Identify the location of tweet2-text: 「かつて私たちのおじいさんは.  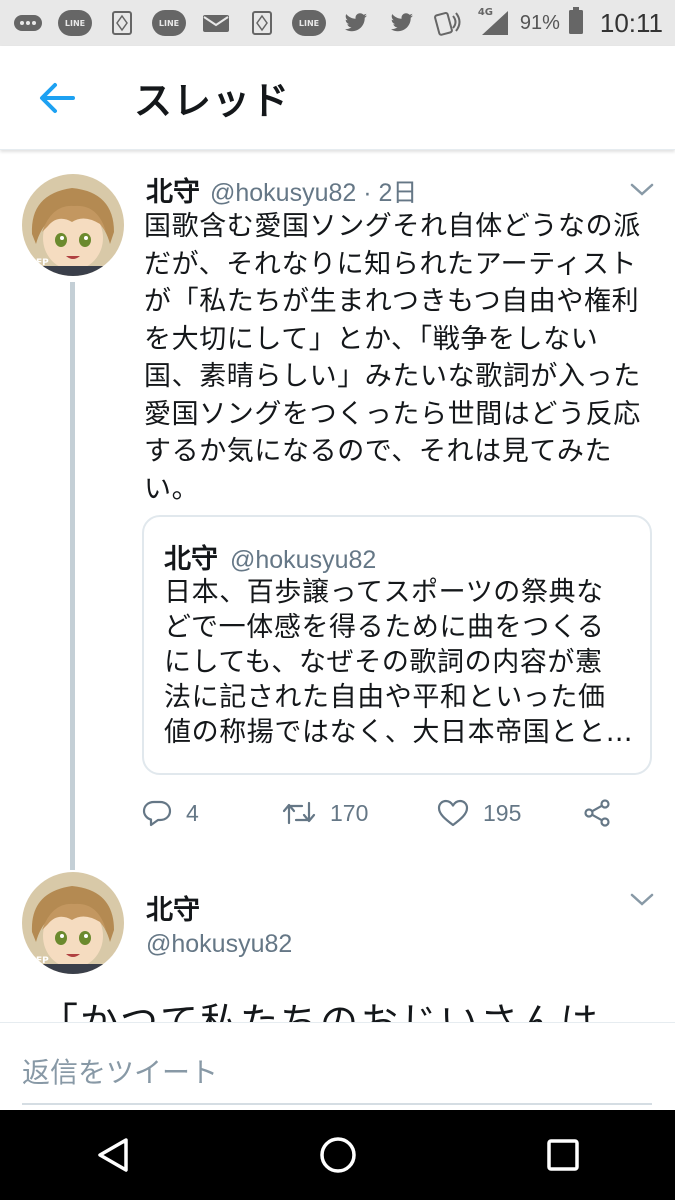
(320, 1011).